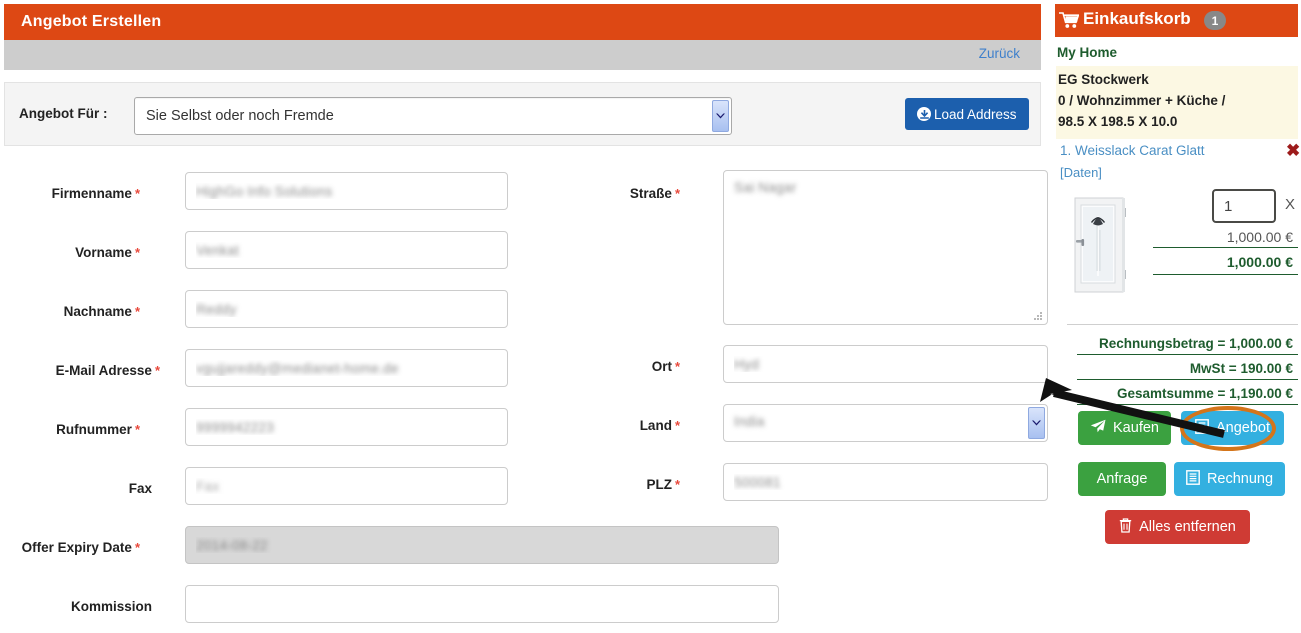 Image resolution: width=1301 pixels, height=633 pixels. I want to click on alles-entfernen-button: Alles entfernen, so click(1177, 527).